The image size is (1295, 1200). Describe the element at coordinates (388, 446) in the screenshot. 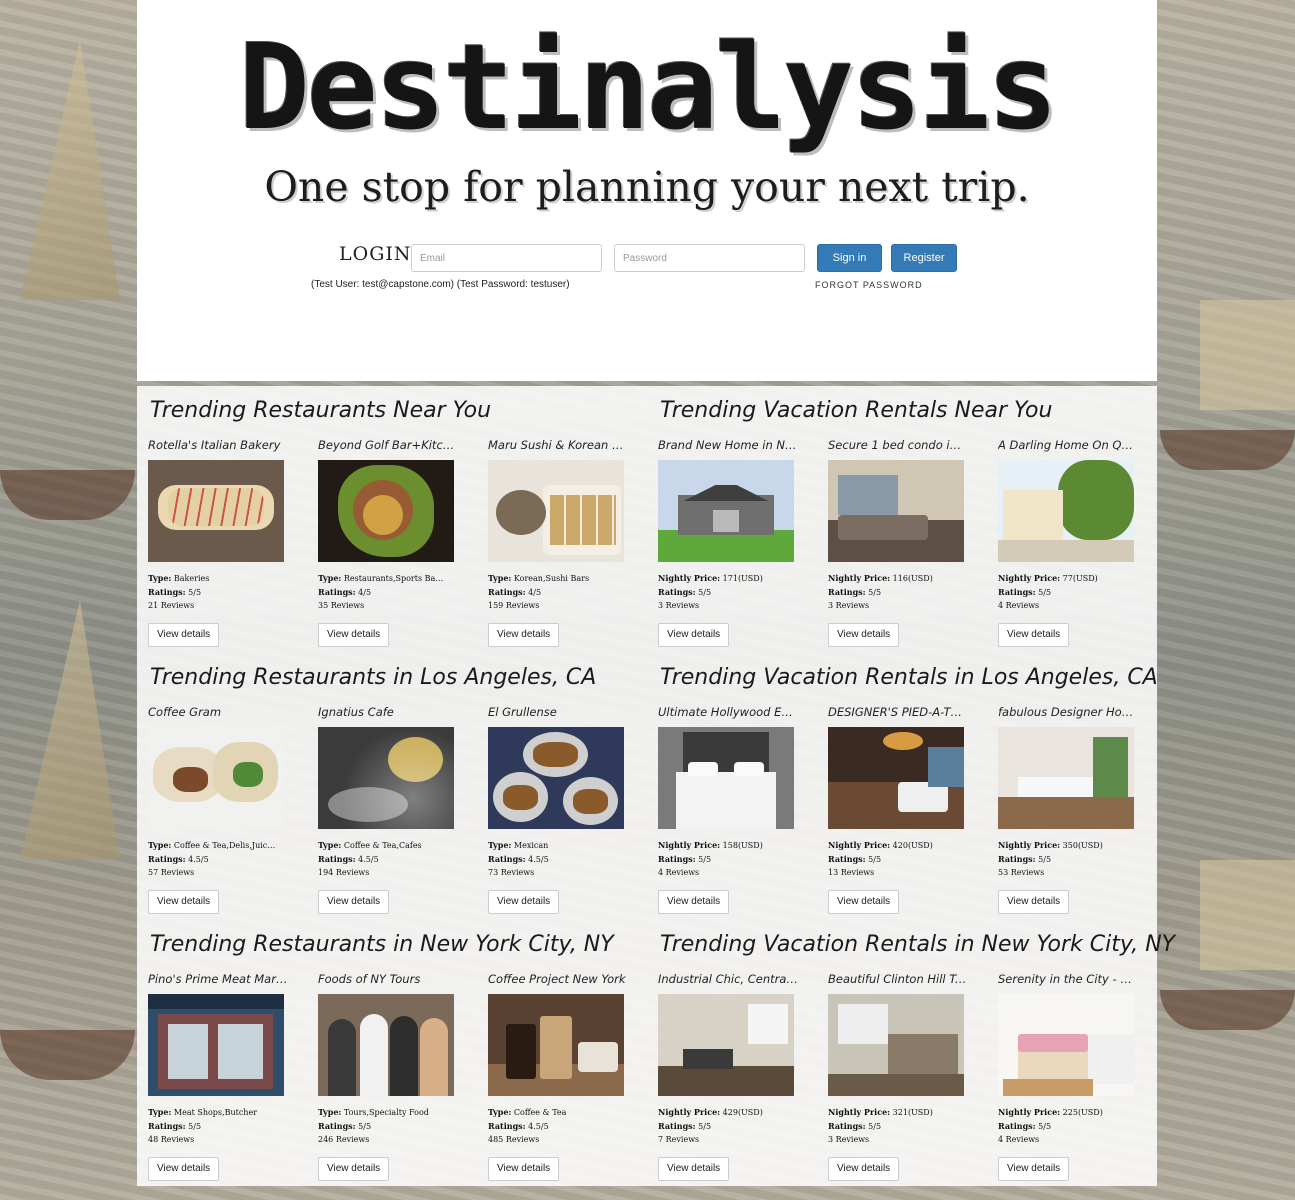

I see `listing-name: Beyond Golf Bar+Kitchen` at that location.